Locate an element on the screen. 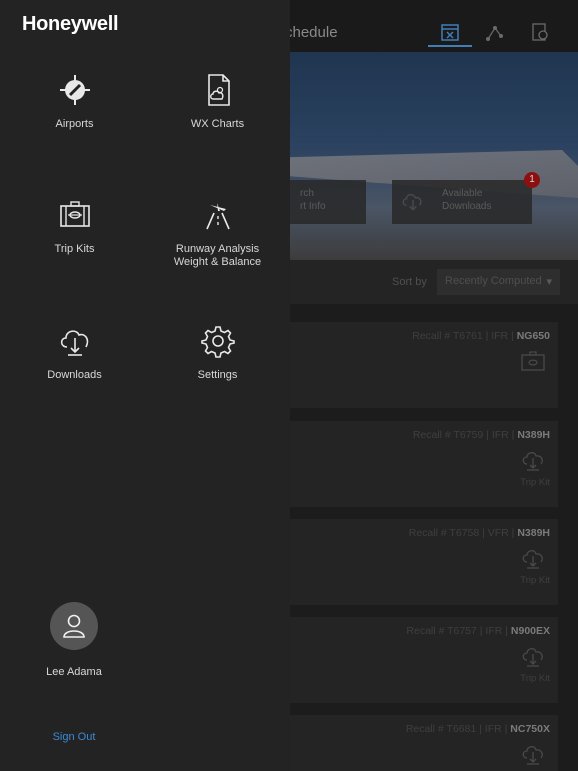 The height and width of the screenshot is (771, 578). menu-item-wx-charts: WX Charts is located at coordinates (217, 101).